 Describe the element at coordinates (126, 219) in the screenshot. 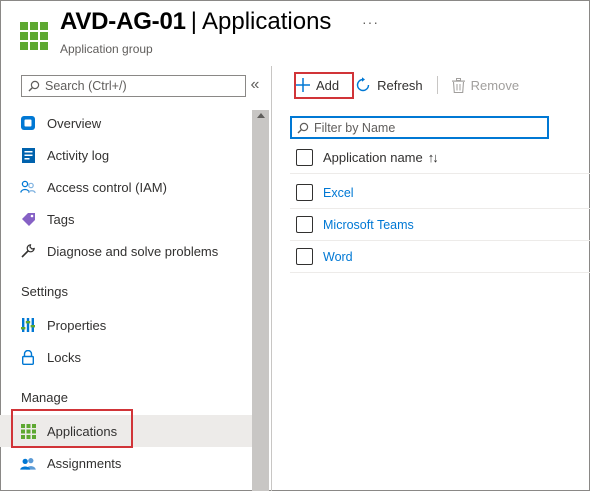

I see `sidebar-item-tags: Tags` at that location.